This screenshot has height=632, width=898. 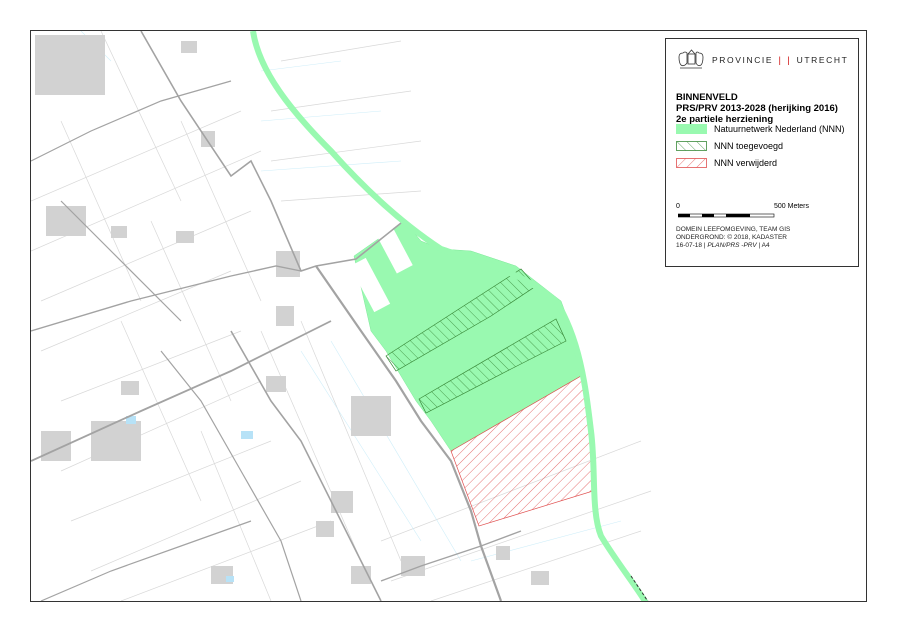 I want to click on province-logo: PROVINCIE ❘❘ UTRECHT, so click(x=762, y=60).